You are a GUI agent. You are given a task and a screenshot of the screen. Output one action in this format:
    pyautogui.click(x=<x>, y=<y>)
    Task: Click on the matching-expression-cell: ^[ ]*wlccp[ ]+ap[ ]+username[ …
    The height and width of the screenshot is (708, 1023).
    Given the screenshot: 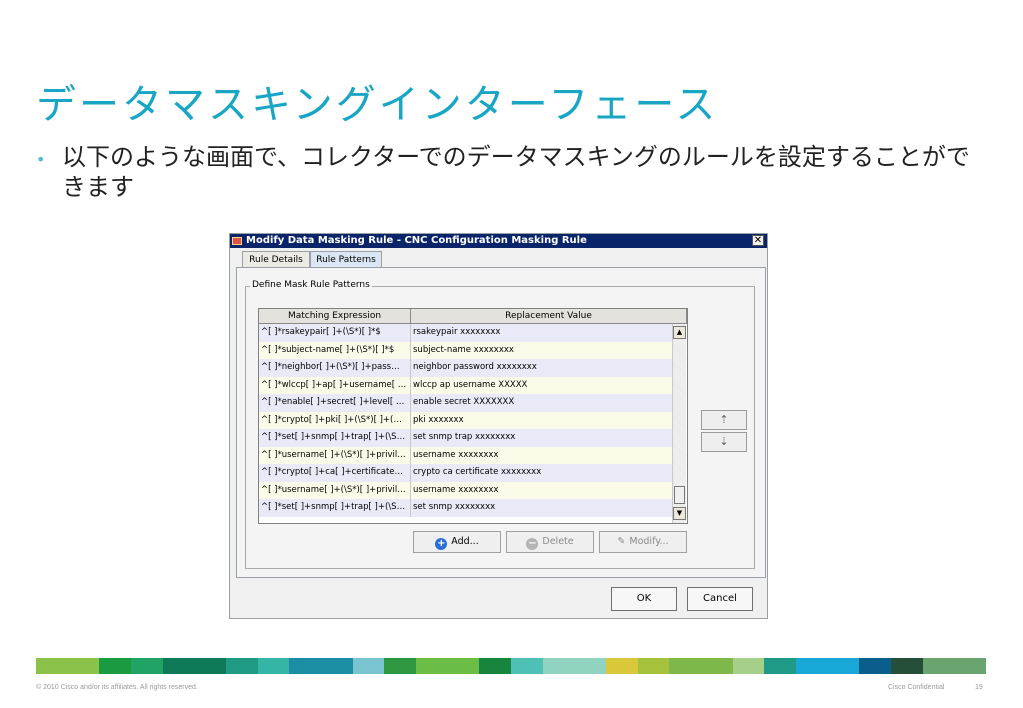 What is the action you would take?
    pyautogui.click(x=334, y=384)
    